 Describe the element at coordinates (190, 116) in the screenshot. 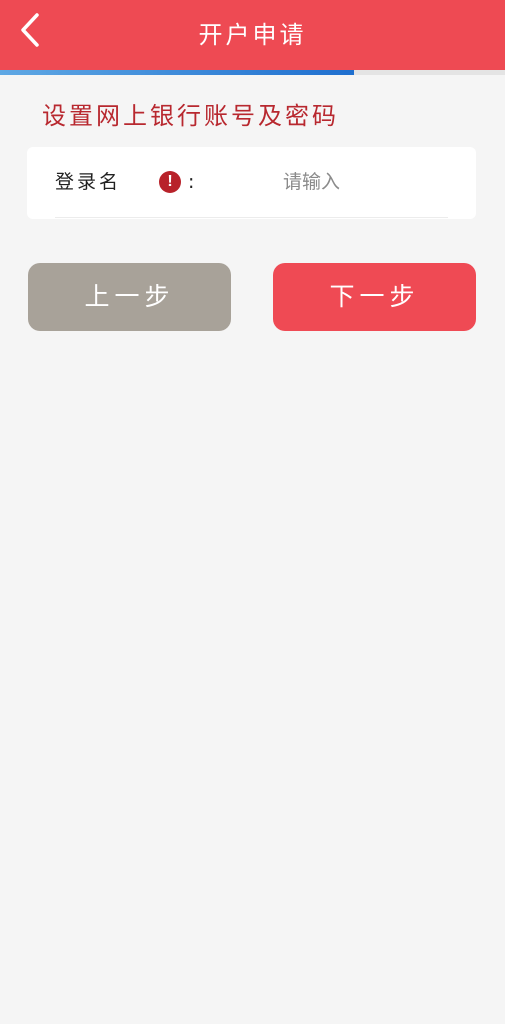

I see `section-title: 设置网上银行账号及密码` at that location.